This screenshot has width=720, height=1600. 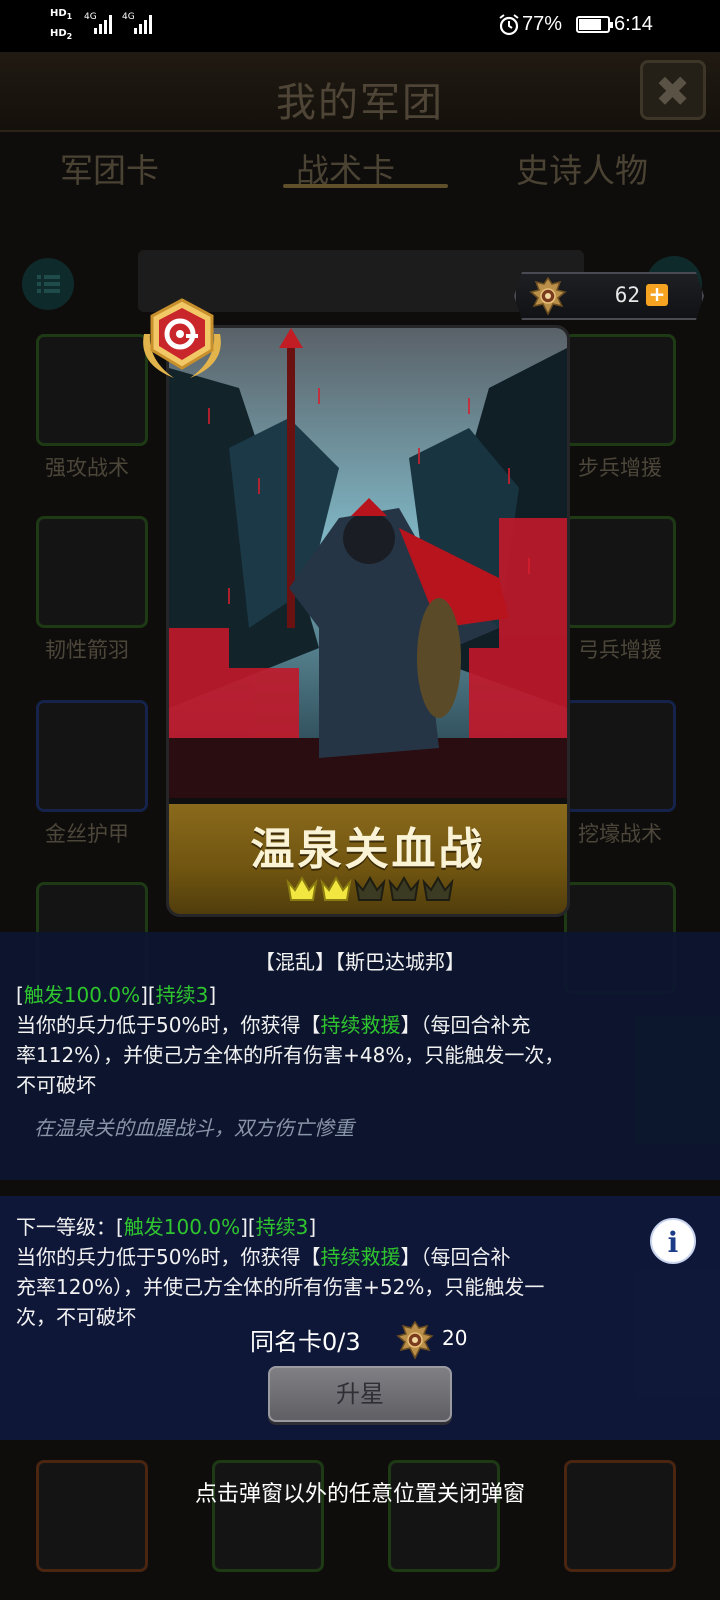 What do you see at coordinates (368, 849) in the screenshot?
I see `card-name: 温泉关血战` at bounding box center [368, 849].